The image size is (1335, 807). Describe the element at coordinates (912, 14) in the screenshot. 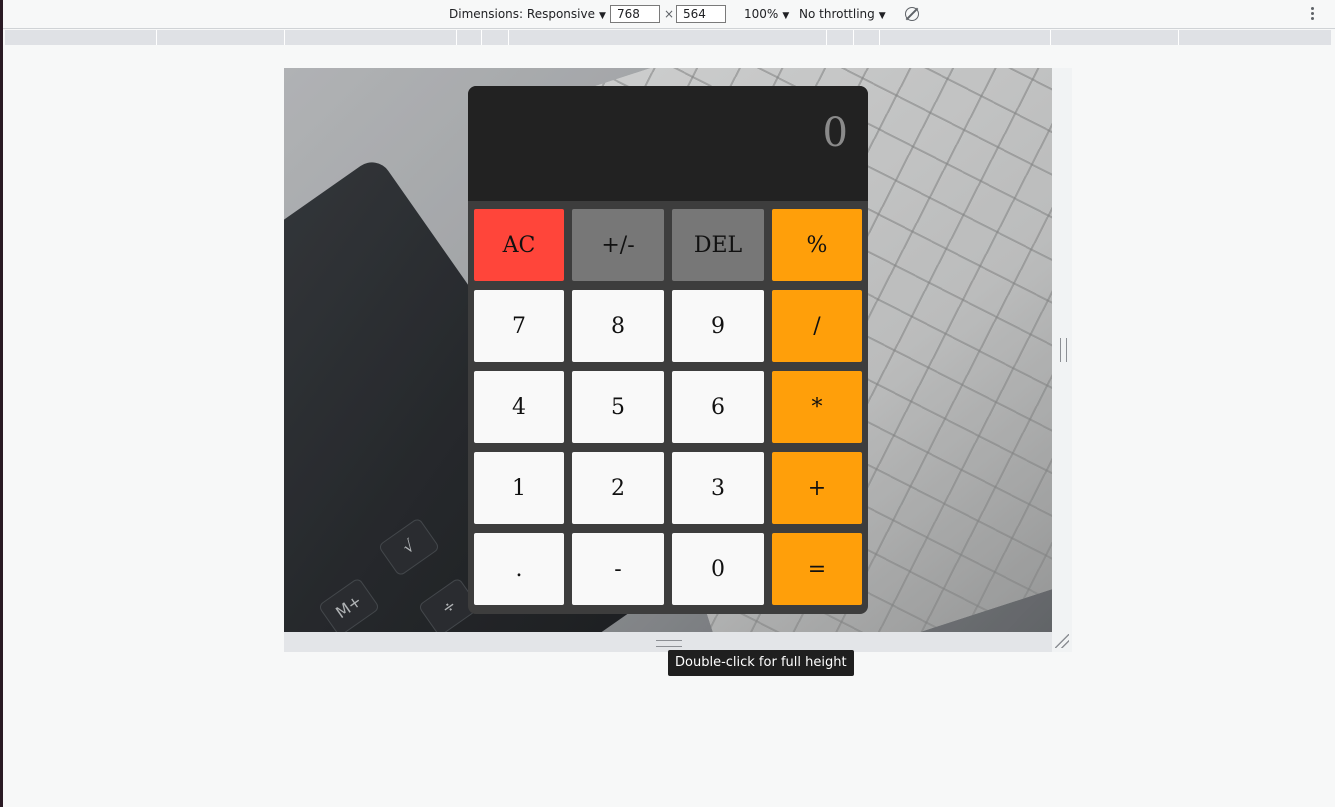

I see `rotate-icon` at that location.